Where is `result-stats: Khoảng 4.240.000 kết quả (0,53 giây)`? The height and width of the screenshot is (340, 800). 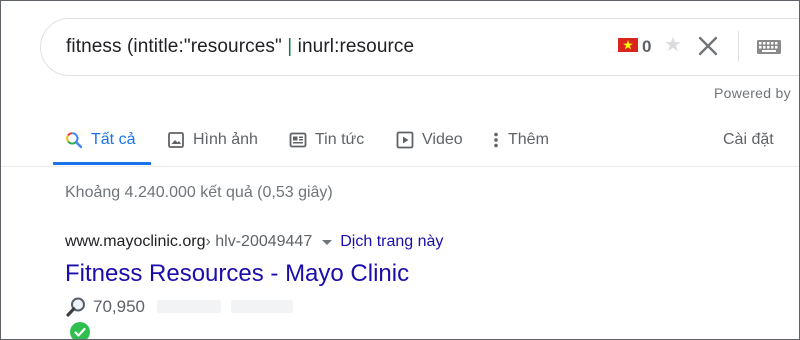 result-stats: Khoảng 4.240.000 kết quả (0,53 giây) is located at coordinates (199, 192).